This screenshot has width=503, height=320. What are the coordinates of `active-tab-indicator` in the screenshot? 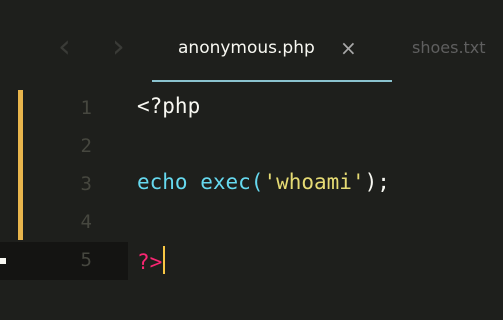 It's located at (272, 81).